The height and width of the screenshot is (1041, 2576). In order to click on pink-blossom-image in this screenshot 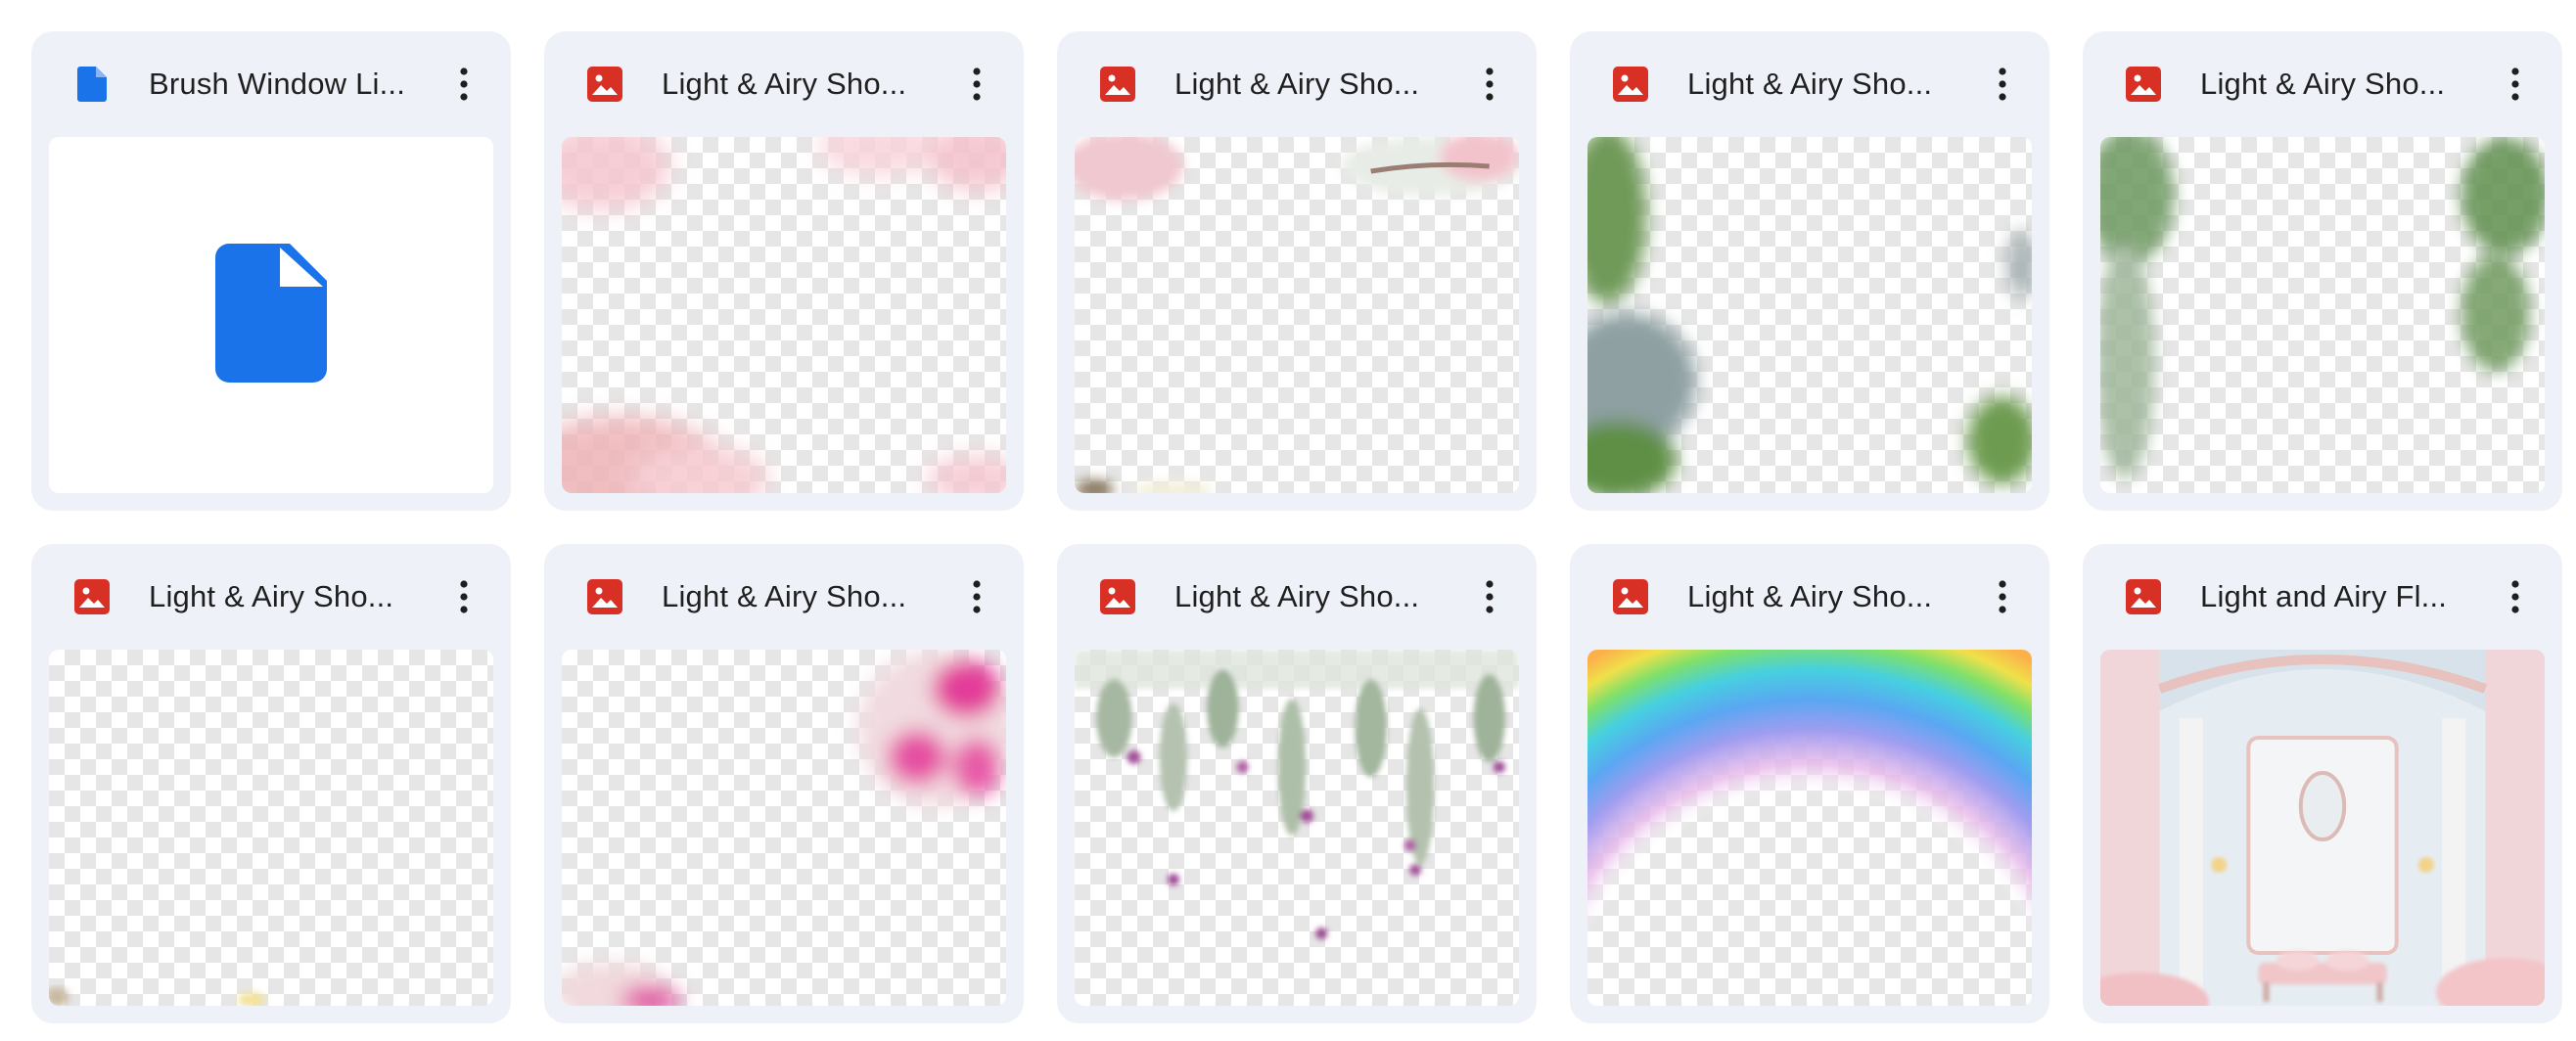, I will do `click(784, 315)`.